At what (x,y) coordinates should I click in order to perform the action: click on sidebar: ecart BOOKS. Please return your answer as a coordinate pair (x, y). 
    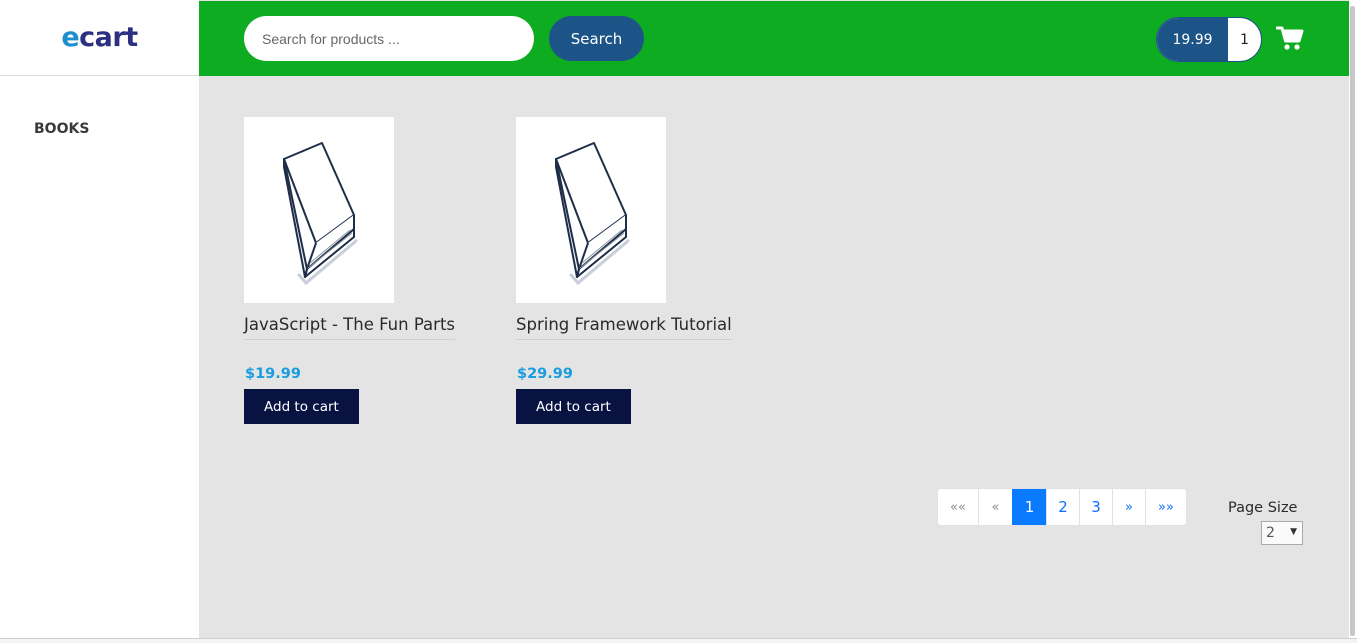
    Looking at the image, I should click on (99, 321).